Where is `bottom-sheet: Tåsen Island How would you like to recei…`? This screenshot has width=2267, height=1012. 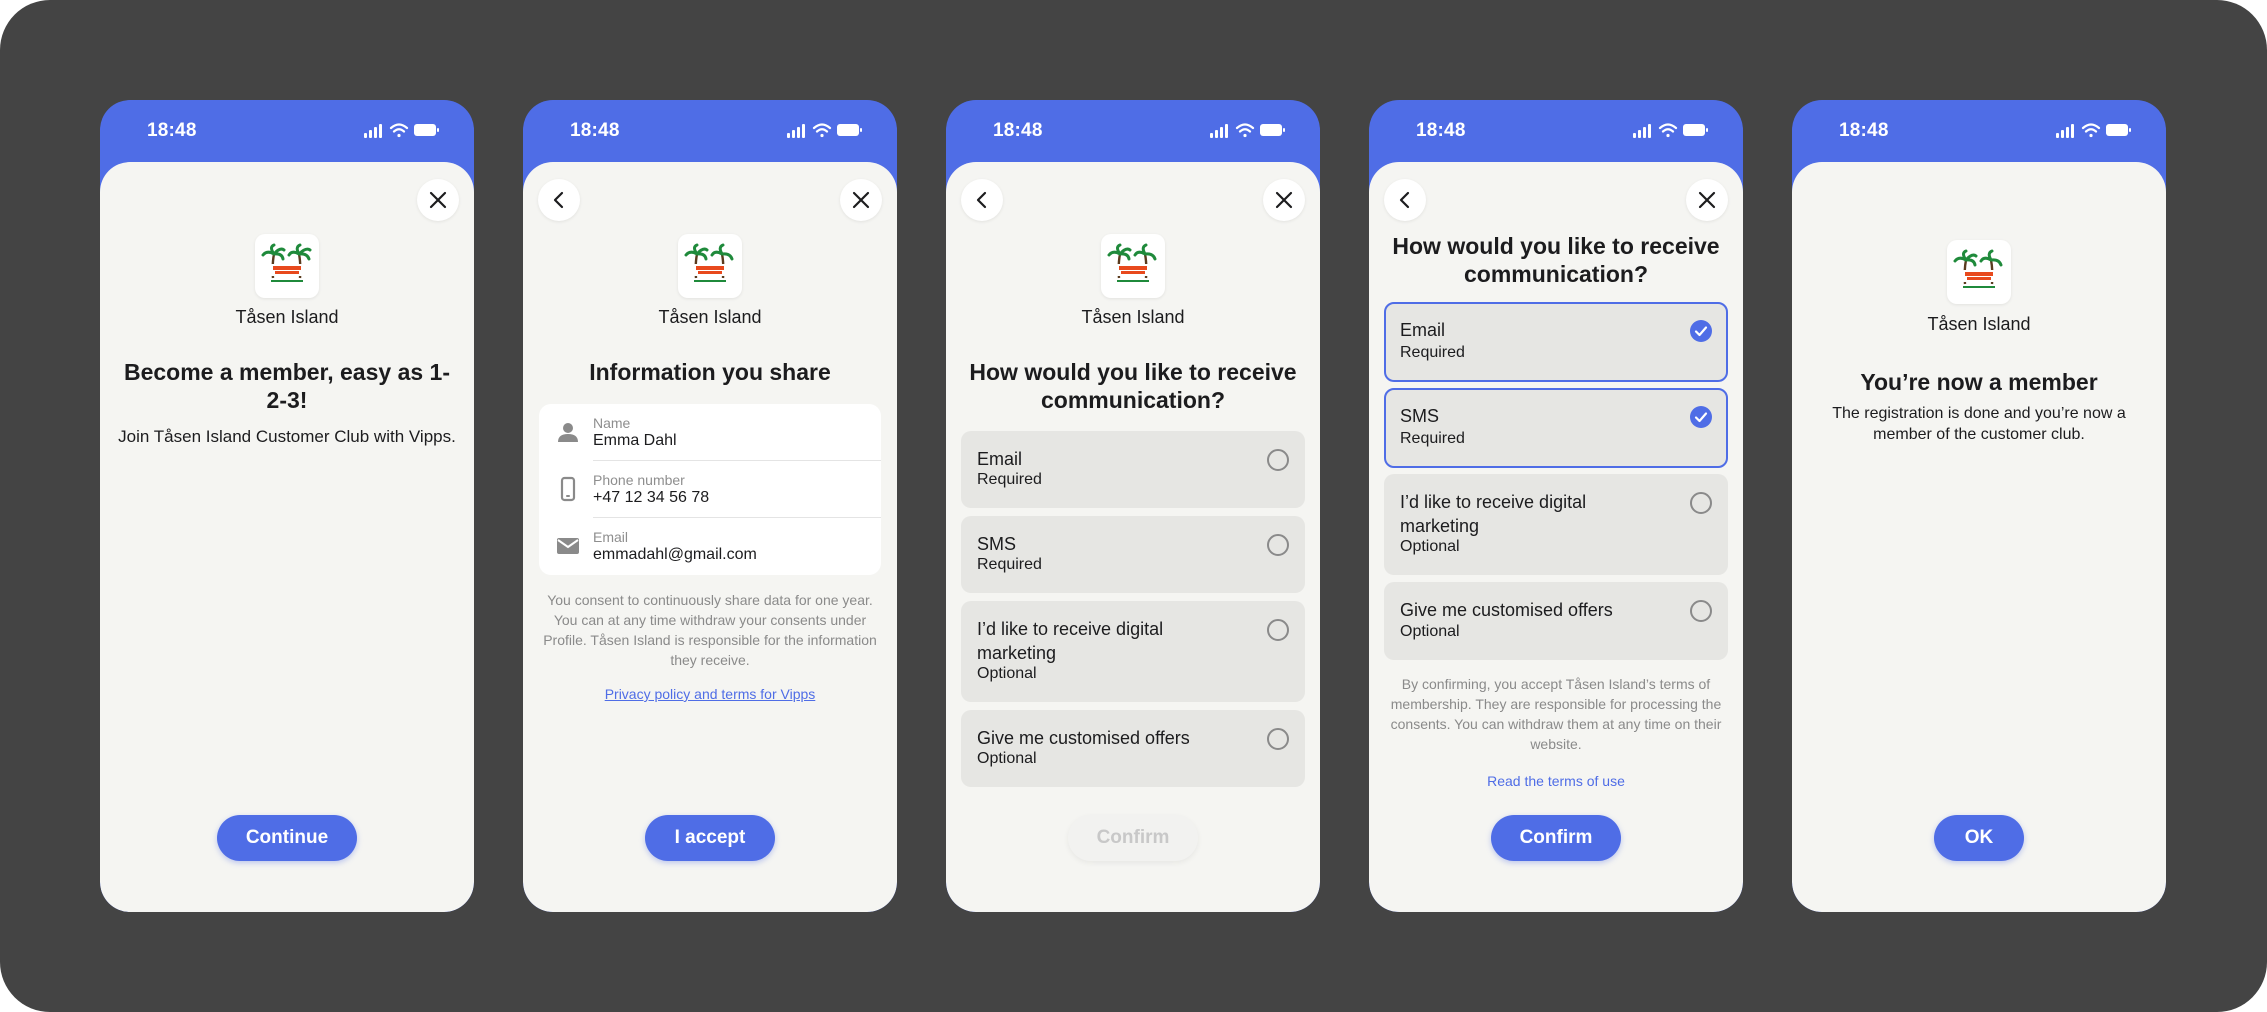 bottom-sheet: Tåsen Island How would you like to recei… is located at coordinates (1133, 537).